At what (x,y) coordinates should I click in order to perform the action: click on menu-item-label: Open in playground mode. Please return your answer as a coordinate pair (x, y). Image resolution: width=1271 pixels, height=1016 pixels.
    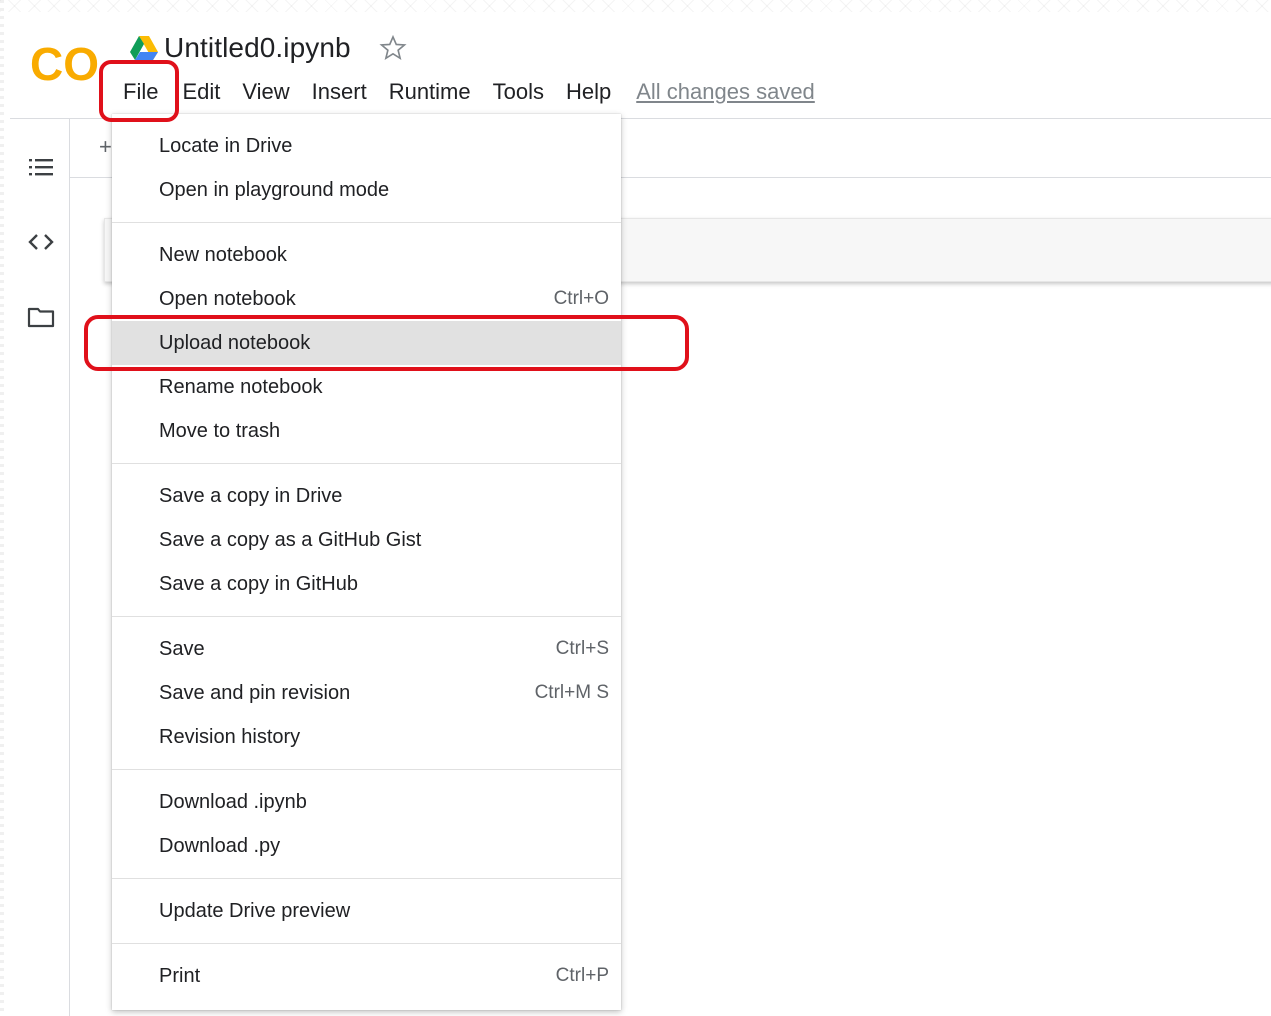
    Looking at the image, I should click on (274, 189).